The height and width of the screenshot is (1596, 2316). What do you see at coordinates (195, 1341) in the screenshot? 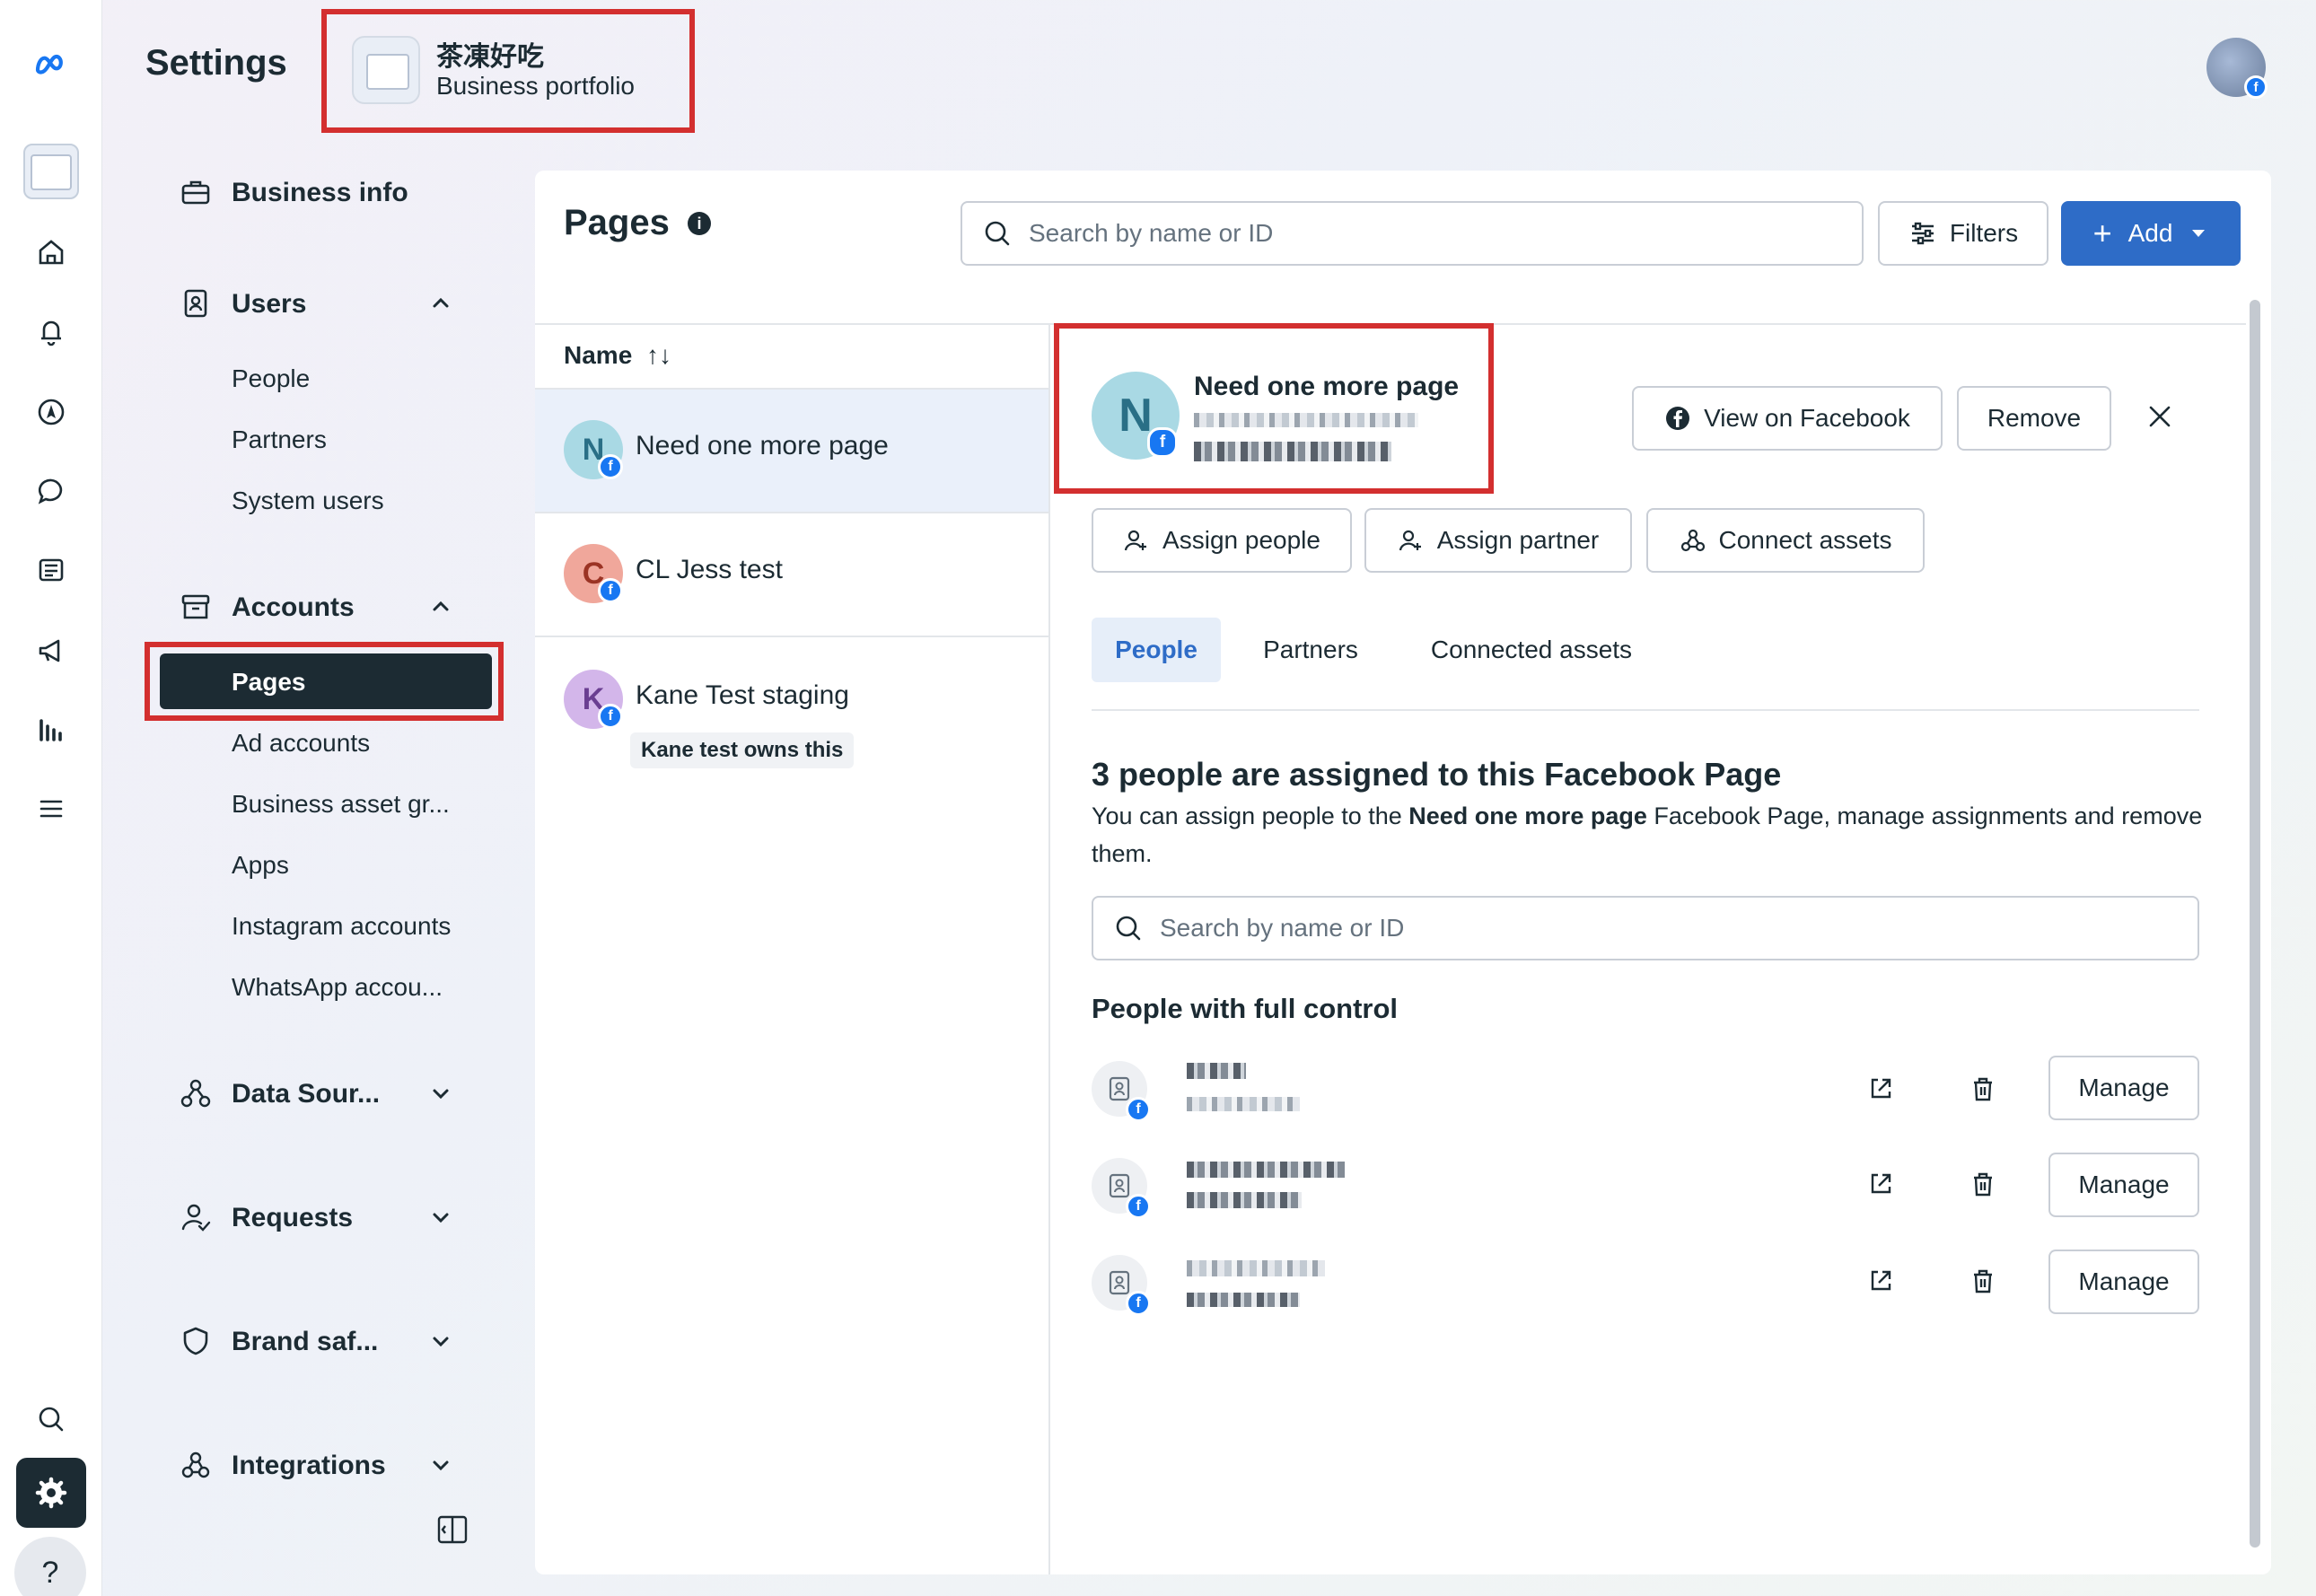
I see `shield-icon` at bounding box center [195, 1341].